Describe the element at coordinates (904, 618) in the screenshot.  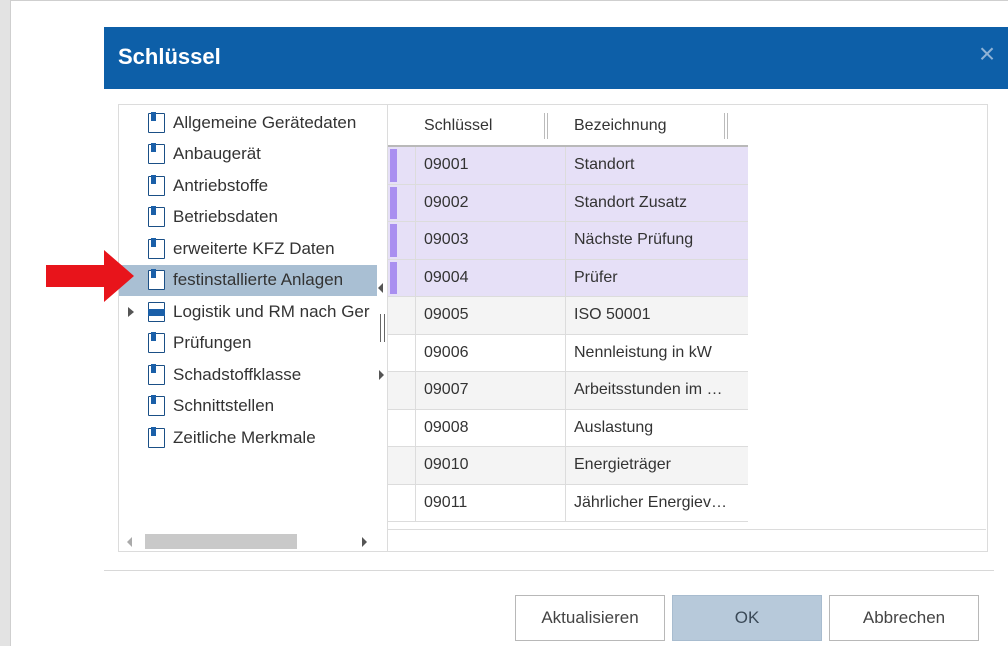
I see `cancel-button: Abbrechen` at that location.